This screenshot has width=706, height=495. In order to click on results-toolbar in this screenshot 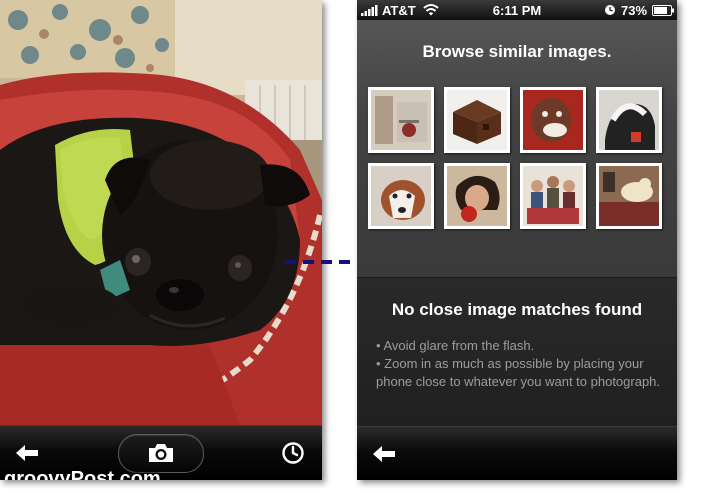, I will do `click(517, 453)`.